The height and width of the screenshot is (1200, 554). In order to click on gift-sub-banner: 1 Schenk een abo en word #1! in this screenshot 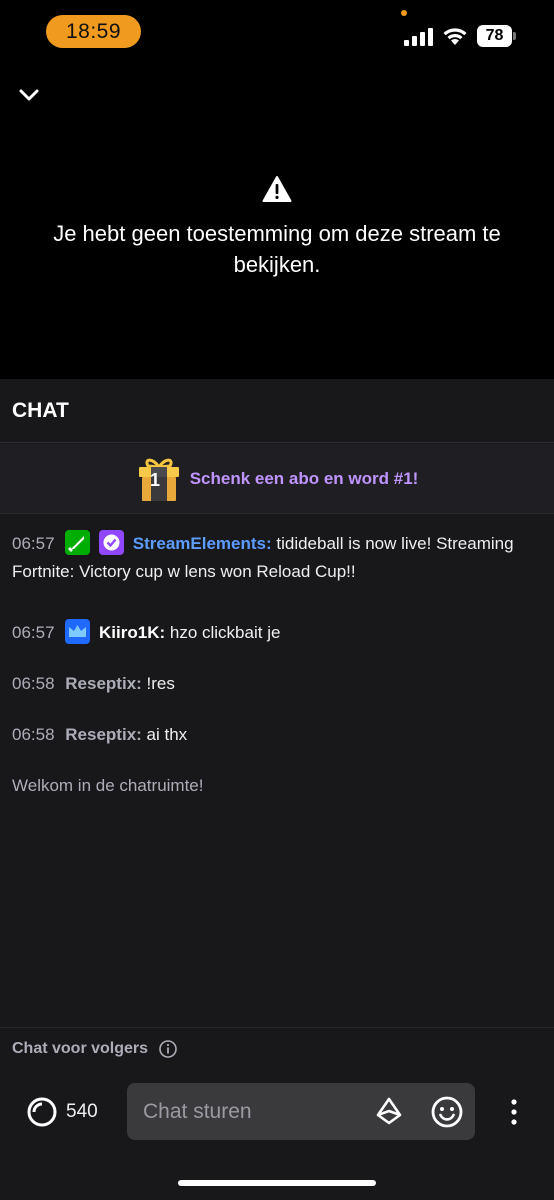, I will do `click(277, 479)`.